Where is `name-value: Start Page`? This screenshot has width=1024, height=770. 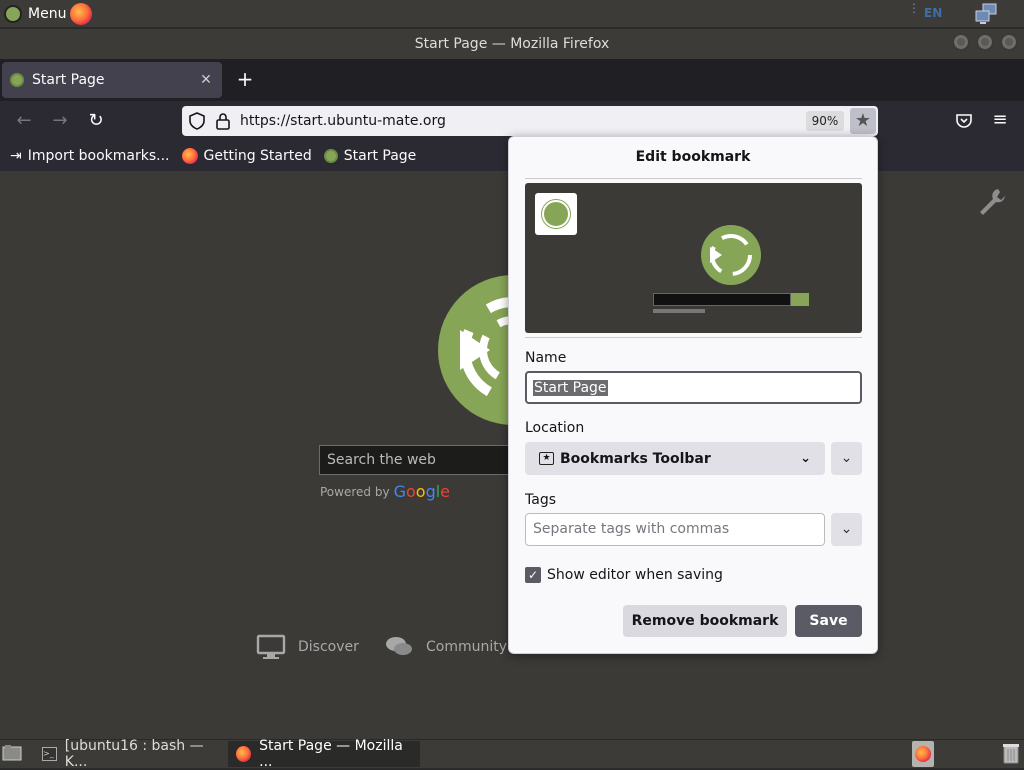 name-value: Start Page is located at coordinates (570, 387).